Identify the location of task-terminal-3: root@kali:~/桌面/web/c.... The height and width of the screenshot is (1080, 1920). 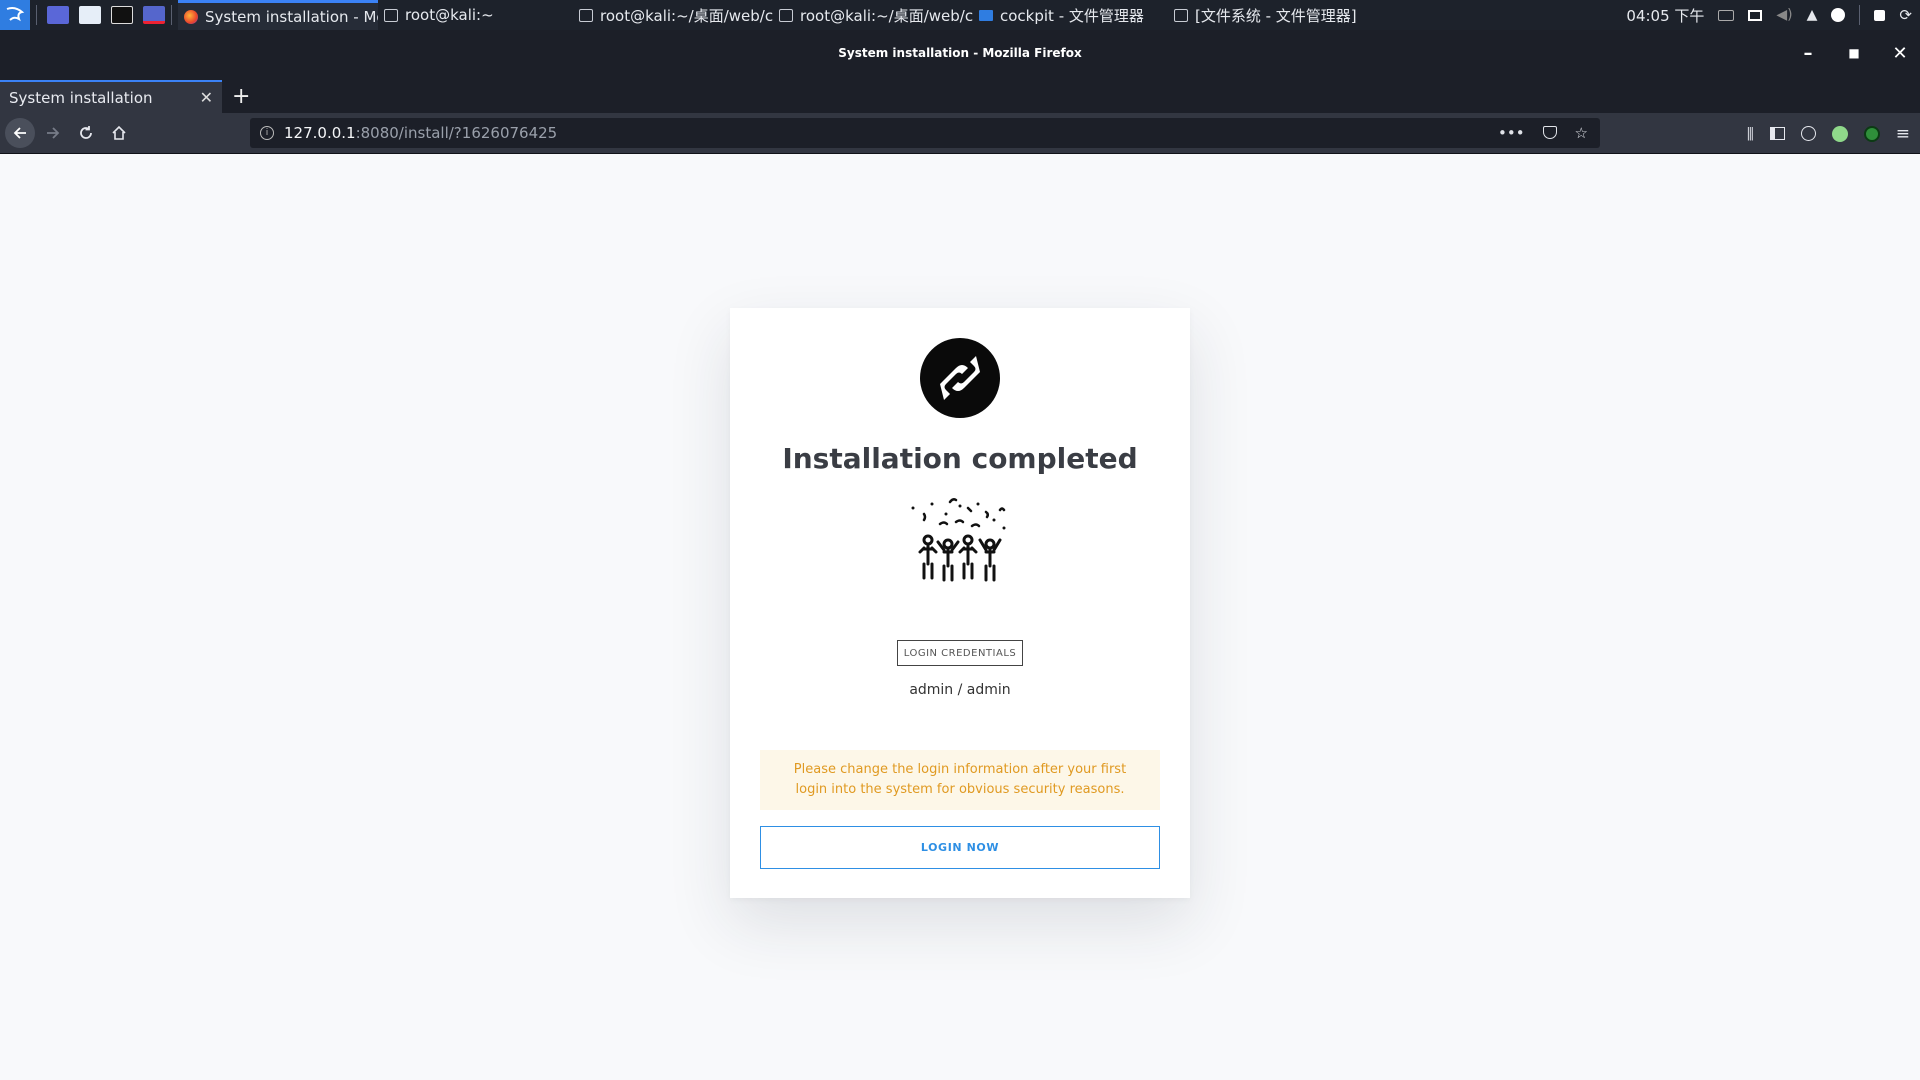
(873, 15).